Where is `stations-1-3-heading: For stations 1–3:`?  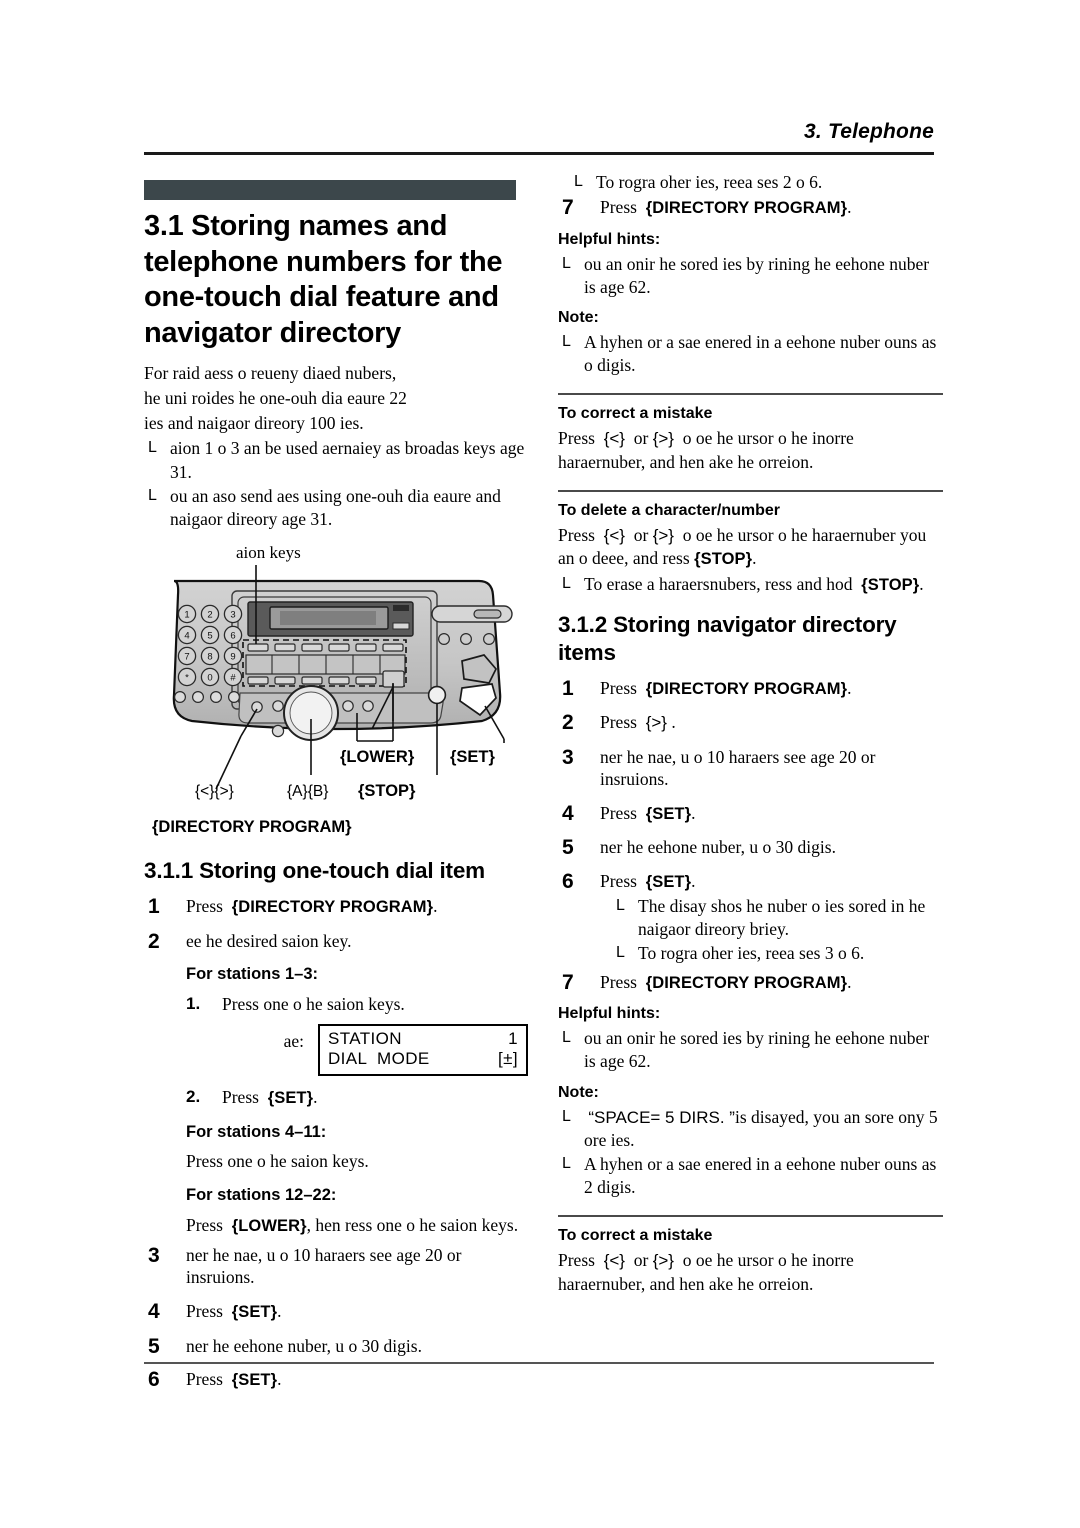 stations-1-3-heading: For stations 1–3: is located at coordinates (252, 974).